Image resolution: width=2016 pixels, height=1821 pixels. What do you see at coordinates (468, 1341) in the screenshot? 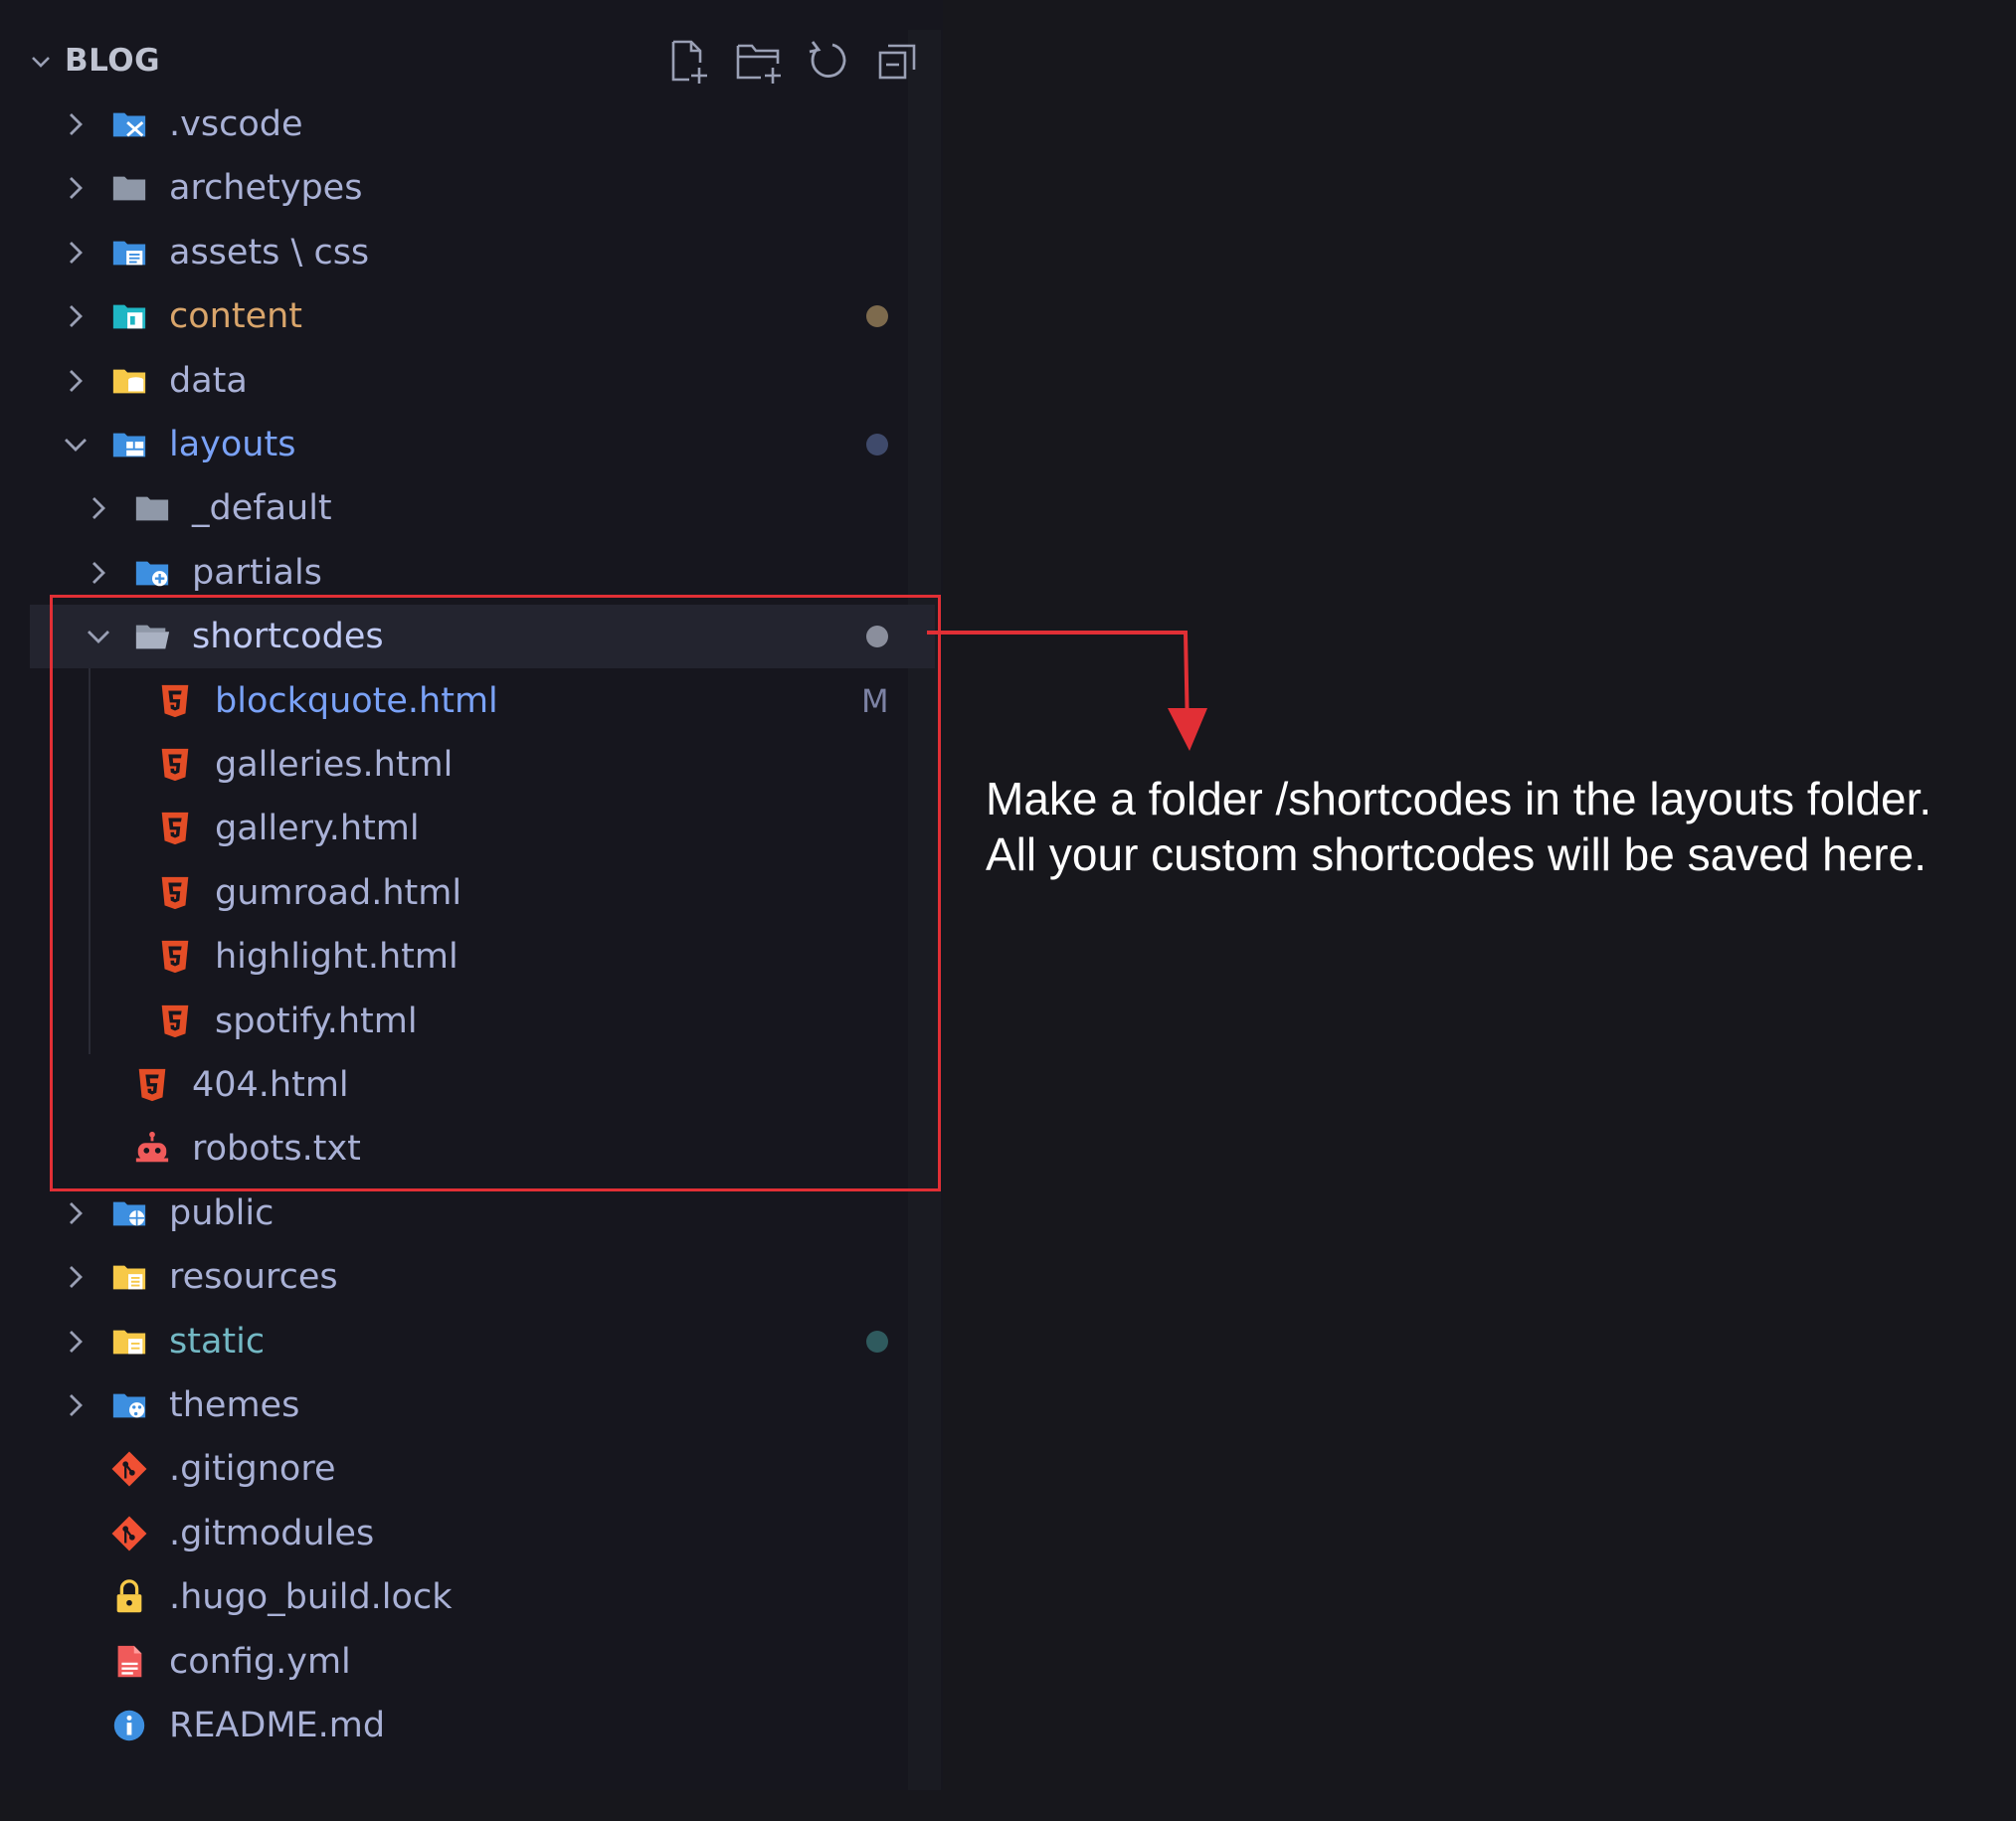
I see `tree-folder-static: static` at bounding box center [468, 1341].